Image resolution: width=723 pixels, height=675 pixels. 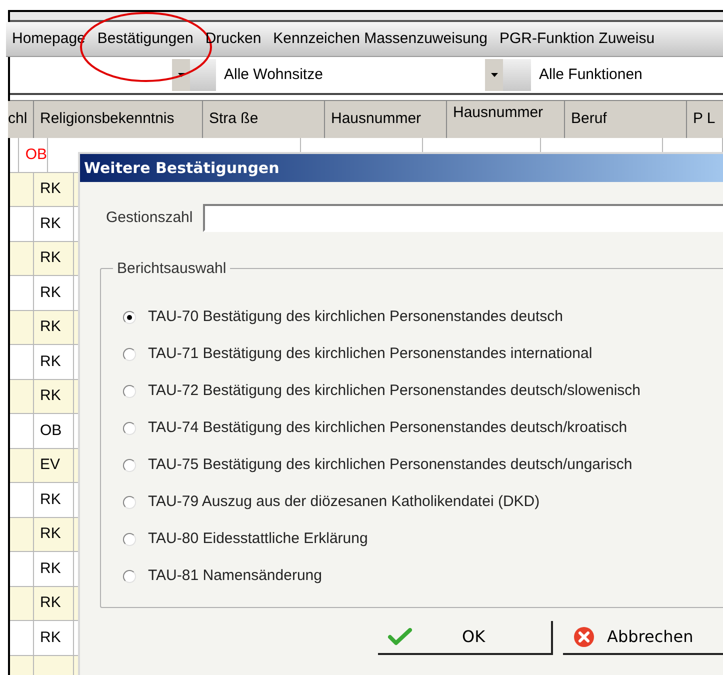 I want to click on dialog-title: Weitere Bestätigungen, so click(x=182, y=168).